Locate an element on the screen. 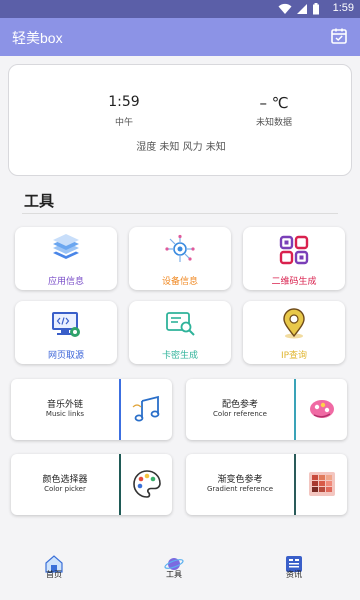 This screenshot has height=600, width=360. qr-code-icon is located at coordinates (294, 250).